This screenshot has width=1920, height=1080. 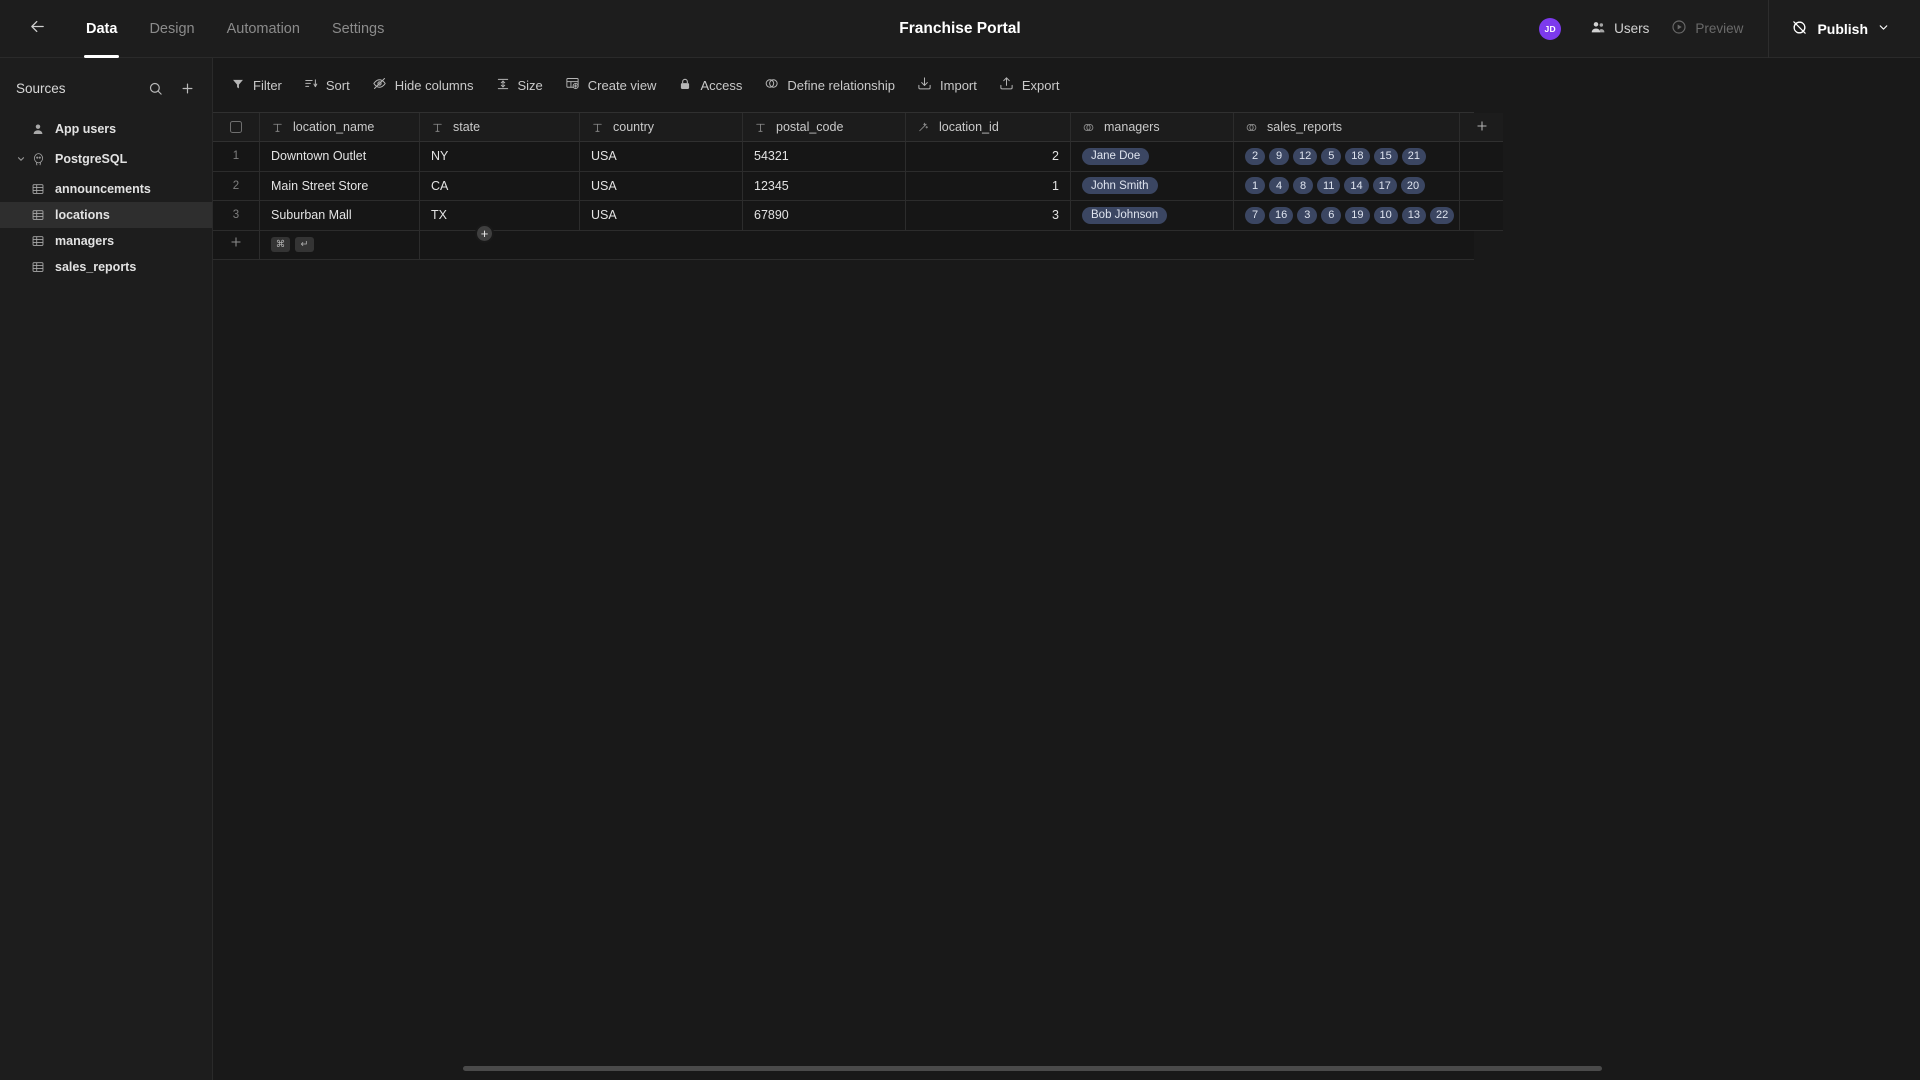 I want to click on horizontal-scrollbar, so click(x=1149, y=1068).